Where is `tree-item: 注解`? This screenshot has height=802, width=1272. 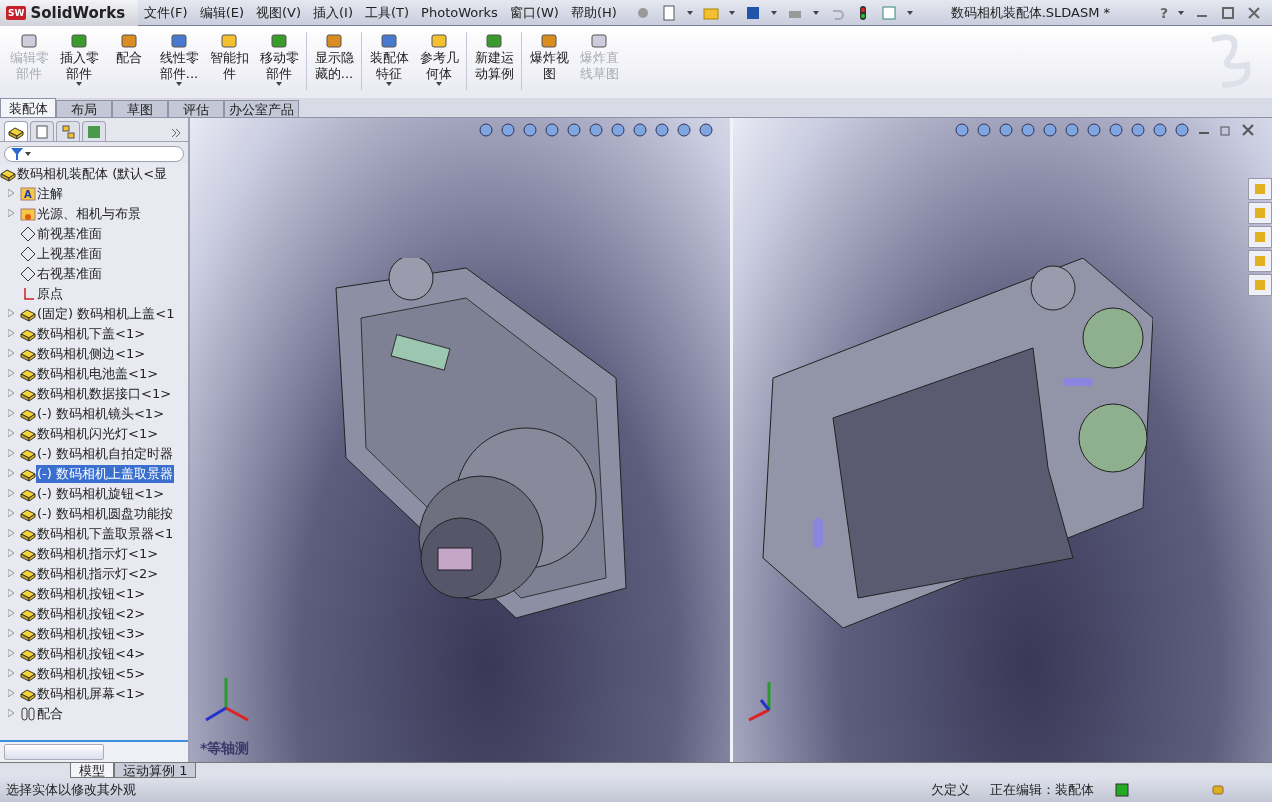 tree-item: 注解 is located at coordinates (50, 194).